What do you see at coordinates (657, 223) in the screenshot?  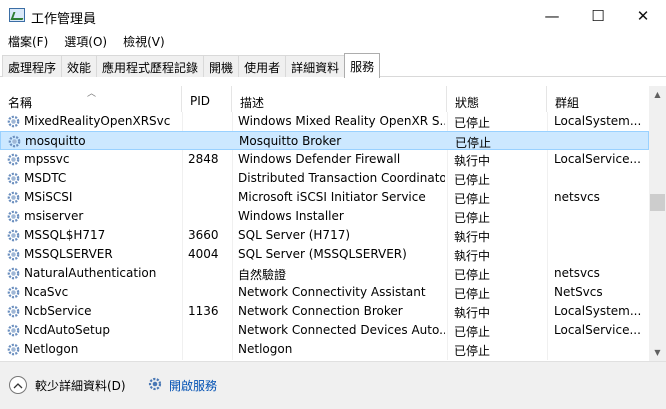 I see `vertical-scrollbar: ▲ ▼` at bounding box center [657, 223].